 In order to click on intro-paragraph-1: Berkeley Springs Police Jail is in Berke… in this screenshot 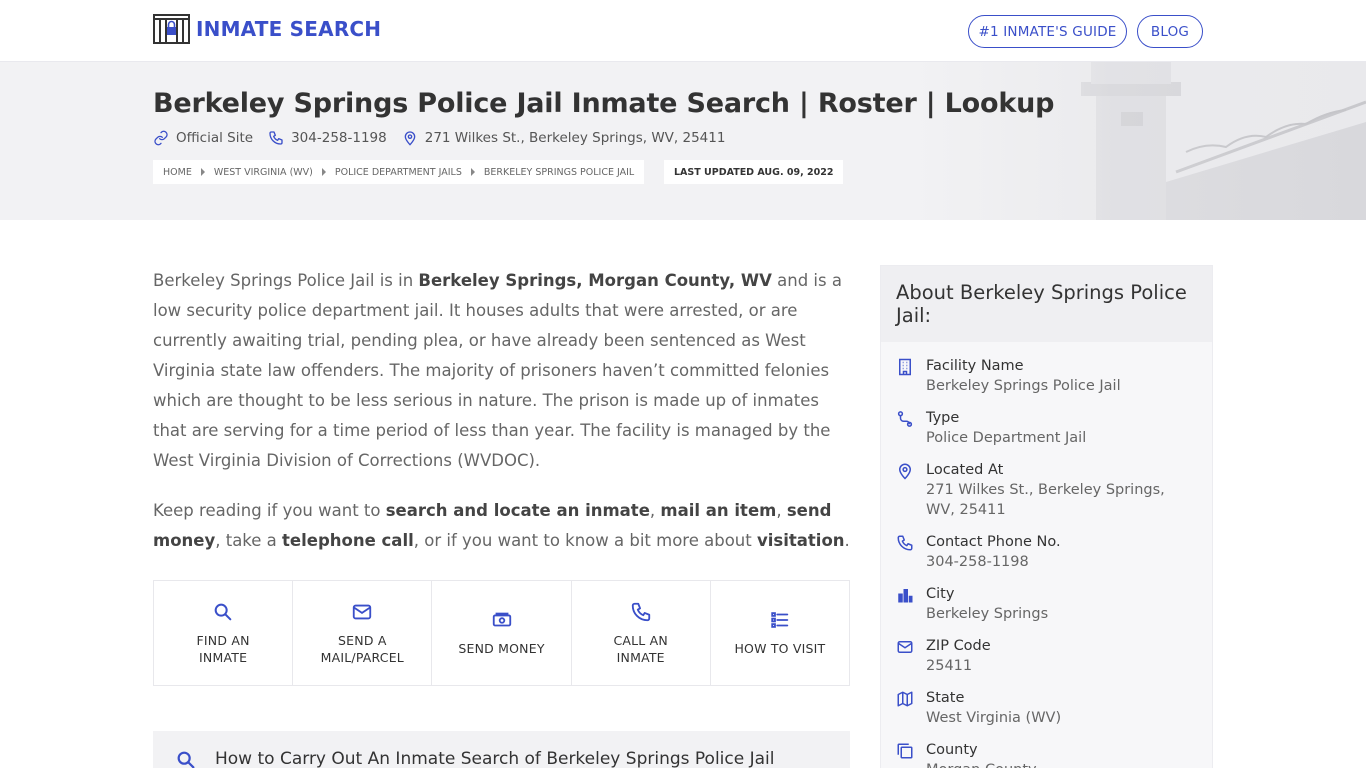, I will do `click(497, 370)`.